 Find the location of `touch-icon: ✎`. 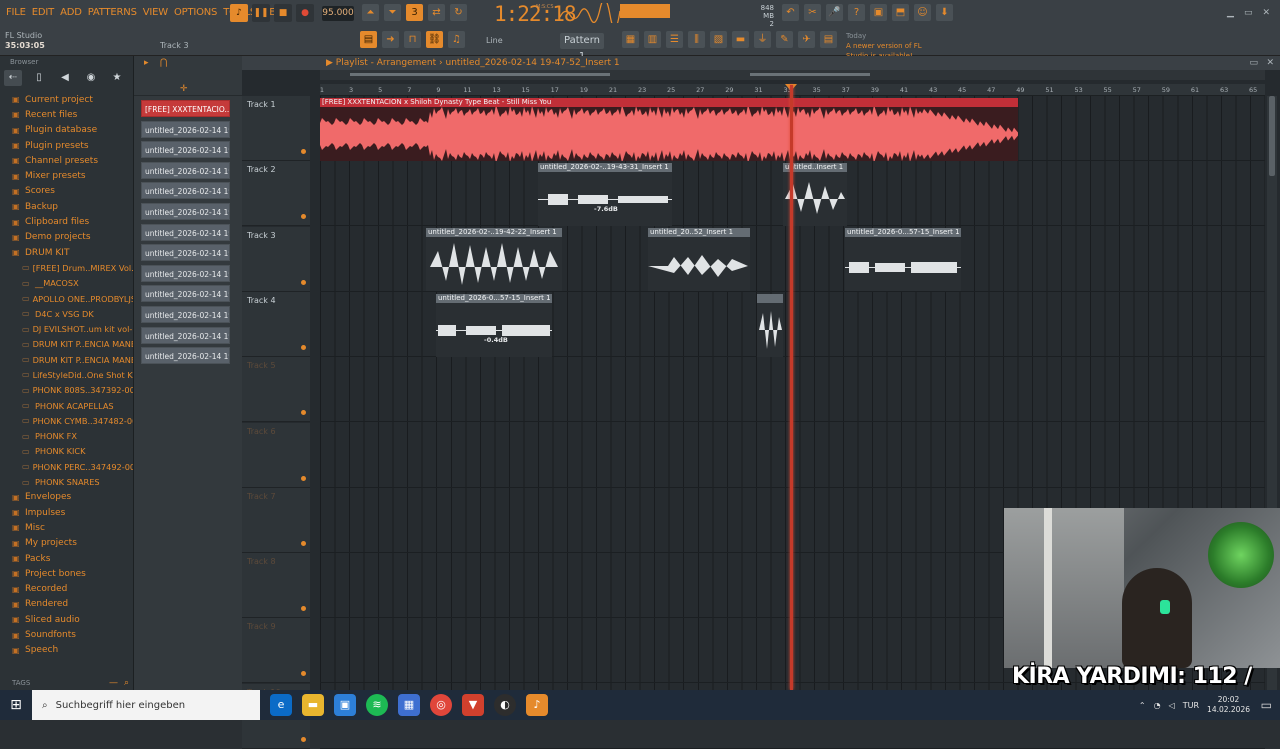

touch-icon: ✎ is located at coordinates (784, 39).